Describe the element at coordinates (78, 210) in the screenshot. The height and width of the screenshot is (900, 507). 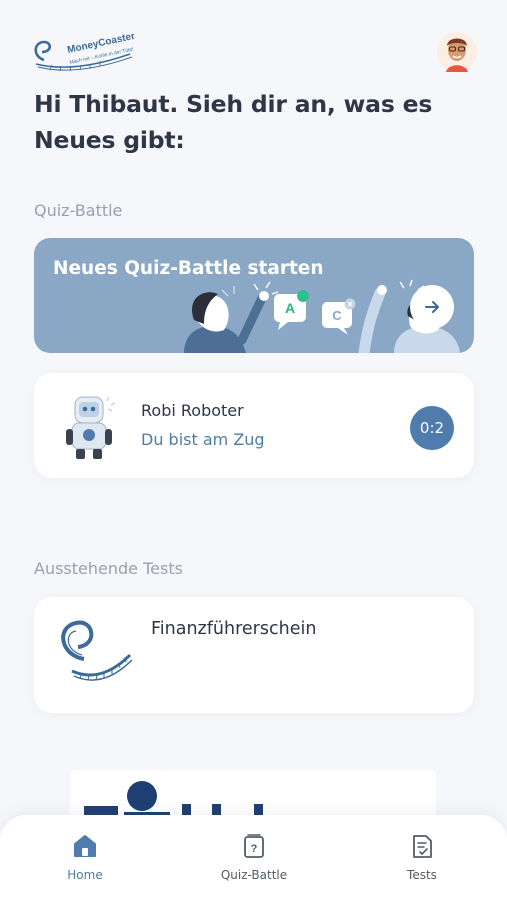
I see `section-label-quiz-battle: Quiz-Battle` at that location.